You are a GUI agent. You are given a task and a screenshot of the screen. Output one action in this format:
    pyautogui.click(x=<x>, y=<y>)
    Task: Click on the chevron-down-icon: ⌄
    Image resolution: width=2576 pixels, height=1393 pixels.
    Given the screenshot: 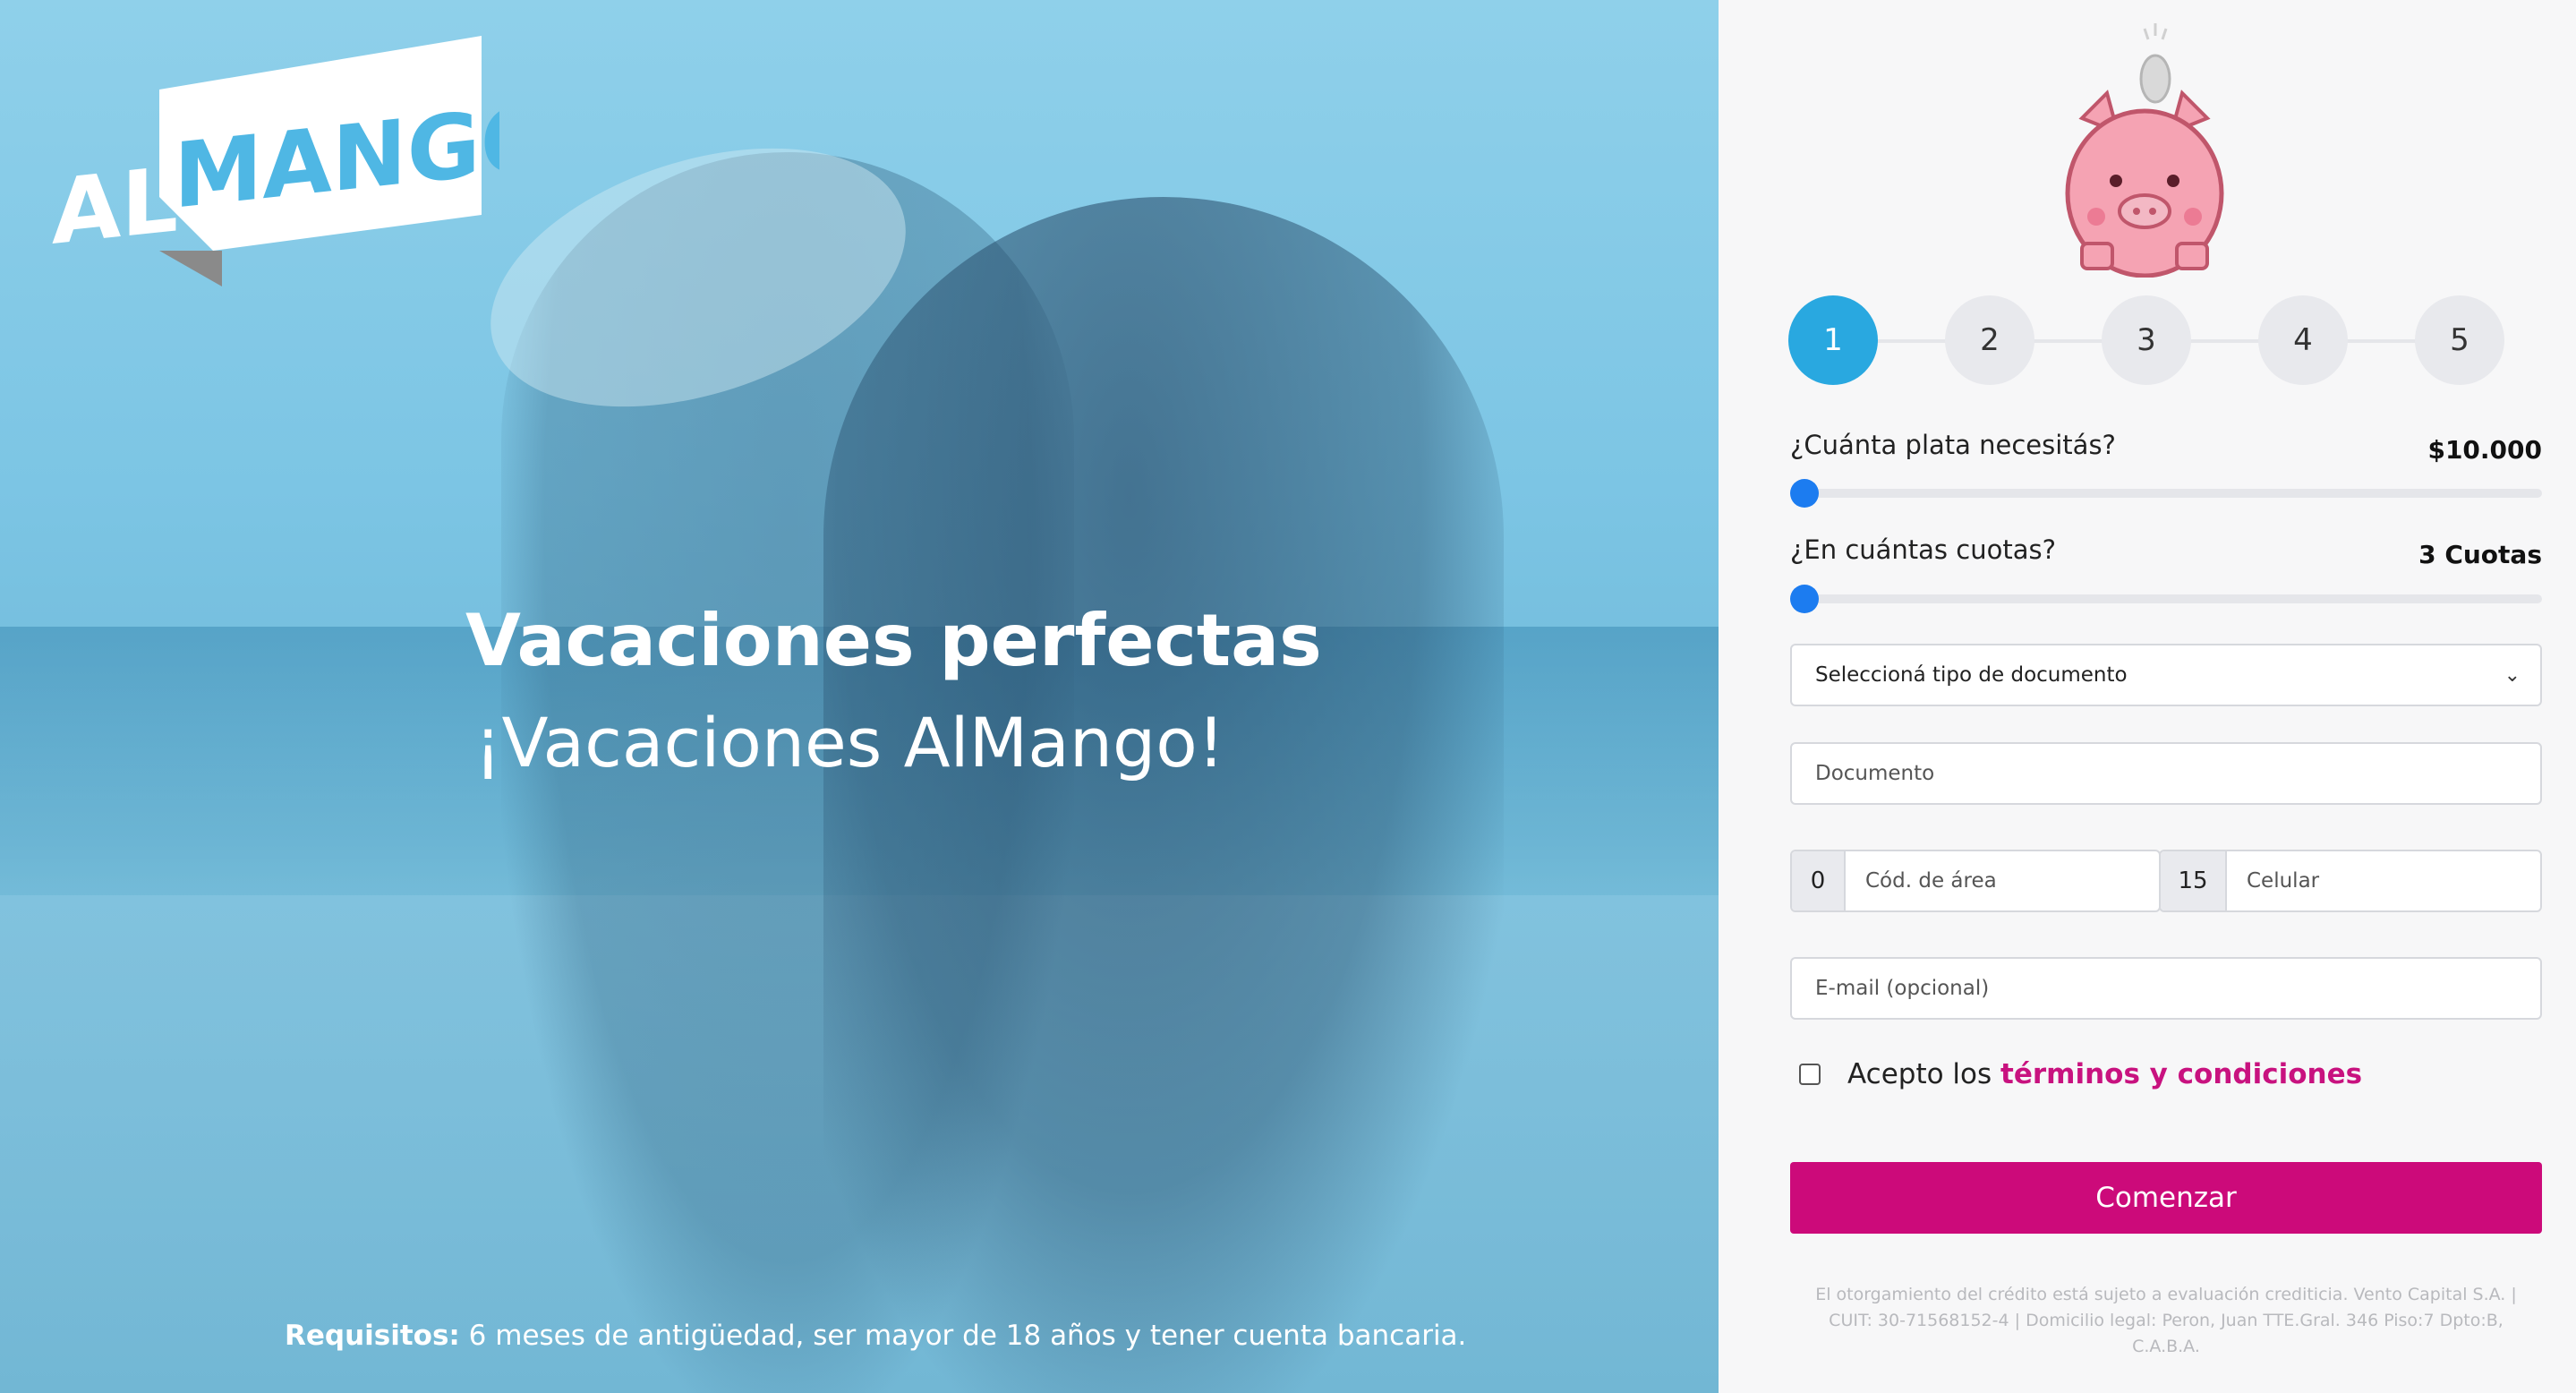 What is the action you would take?
    pyautogui.click(x=2512, y=675)
    